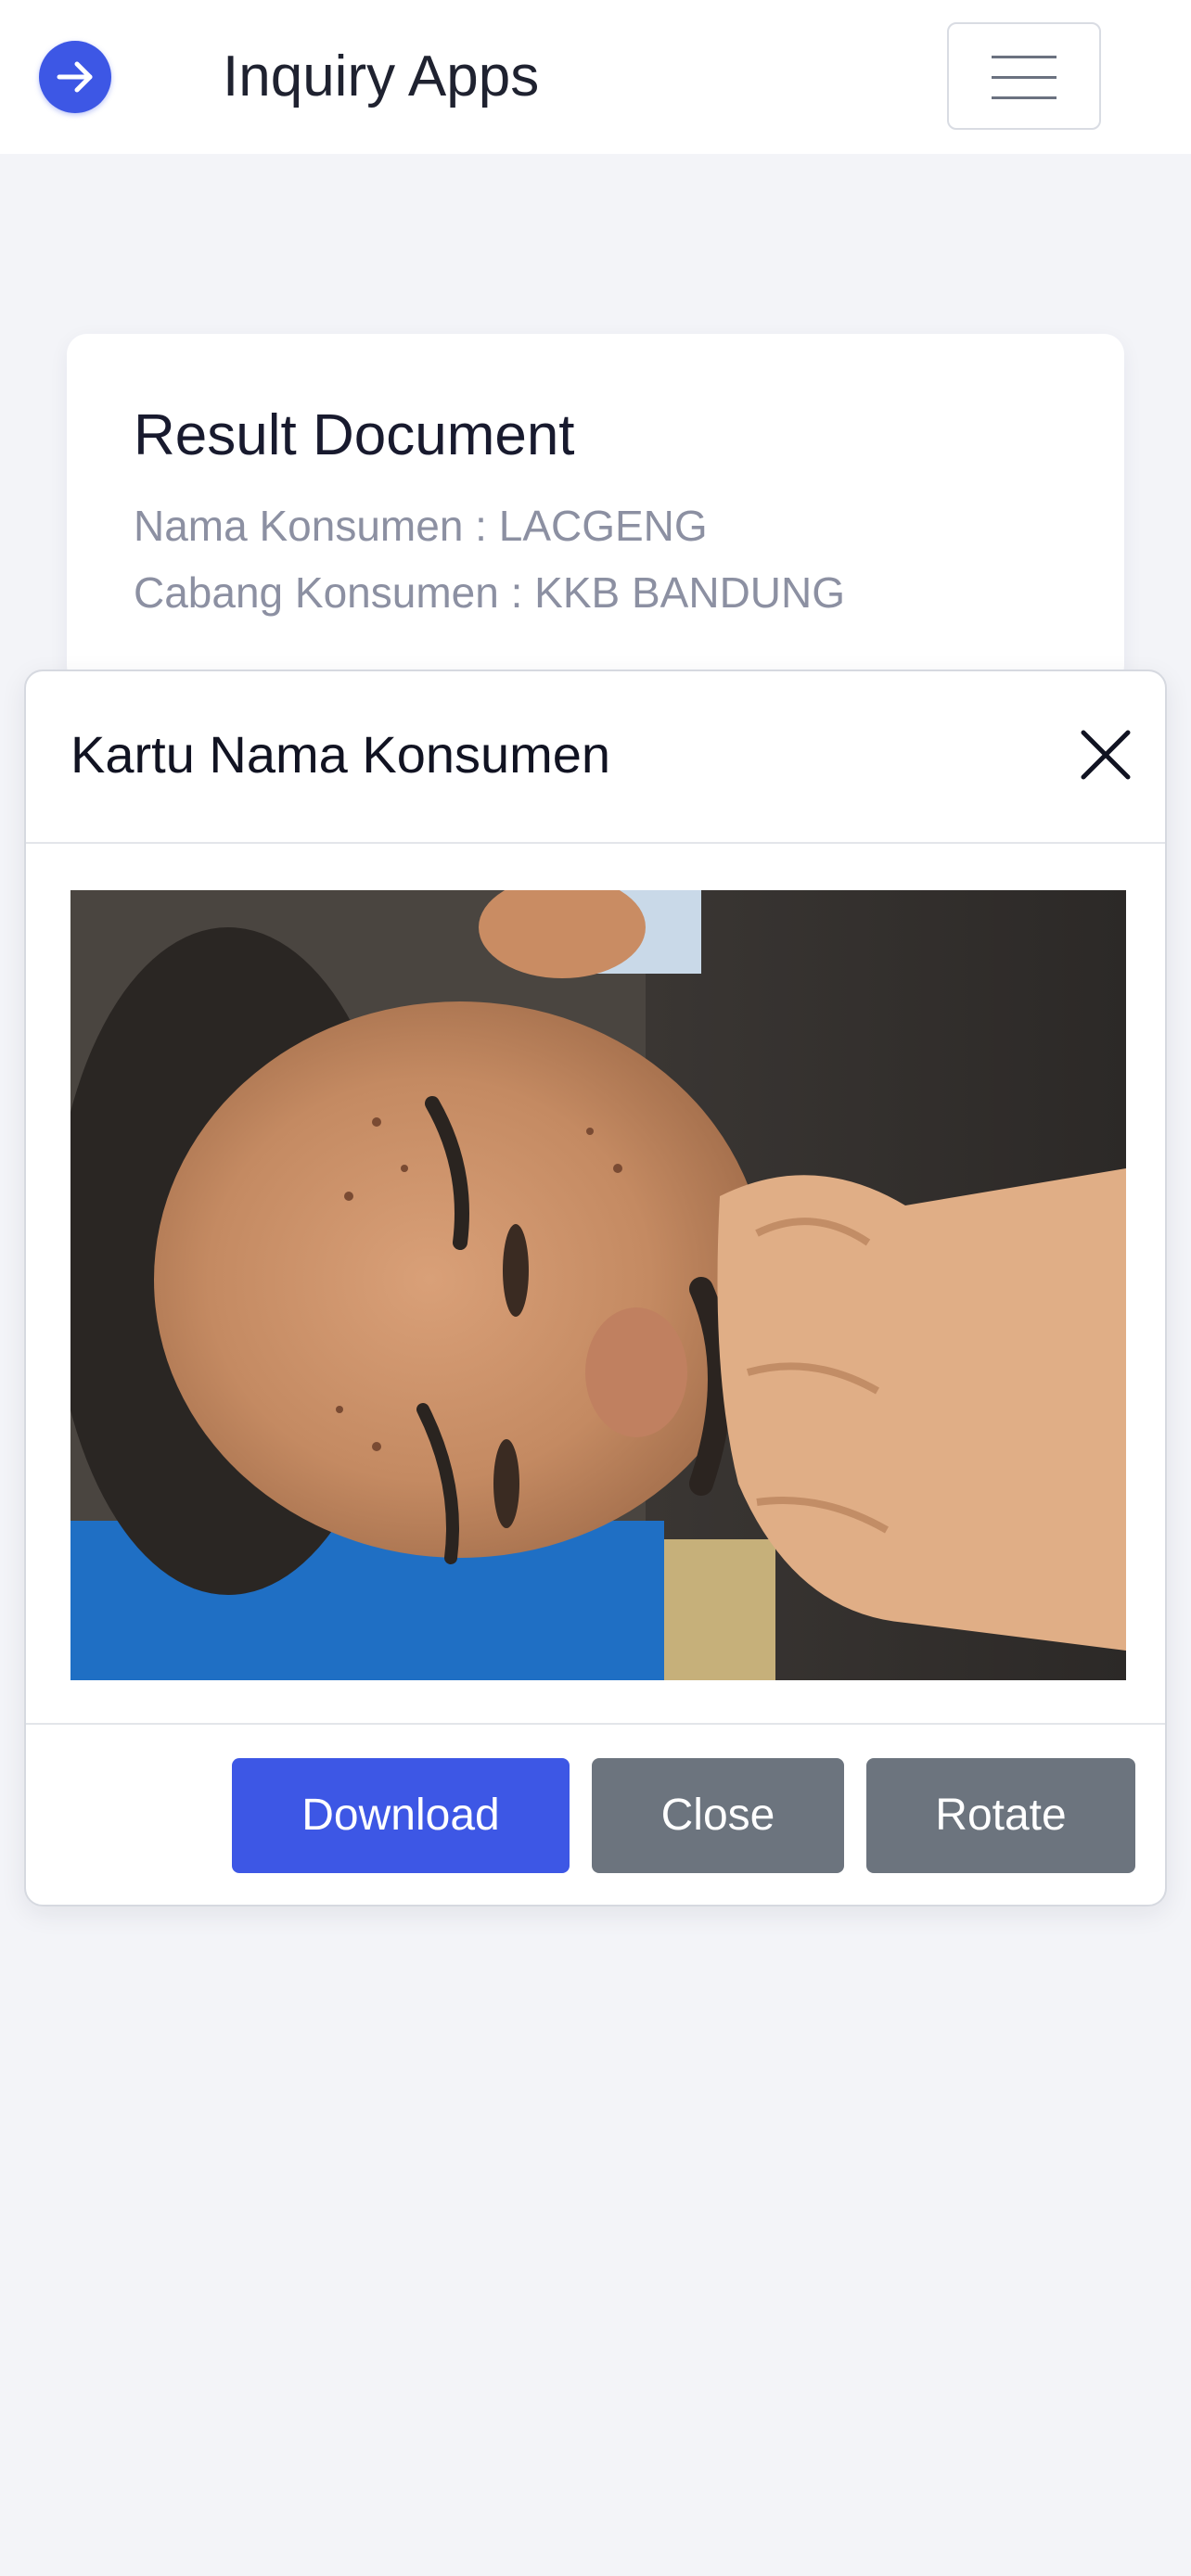 Image resolution: width=1191 pixels, height=2576 pixels. What do you see at coordinates (340, 754) in the screenshot?
I see `modal-title: Kartu Nama Konsumen` at bounding box center [340, 754].